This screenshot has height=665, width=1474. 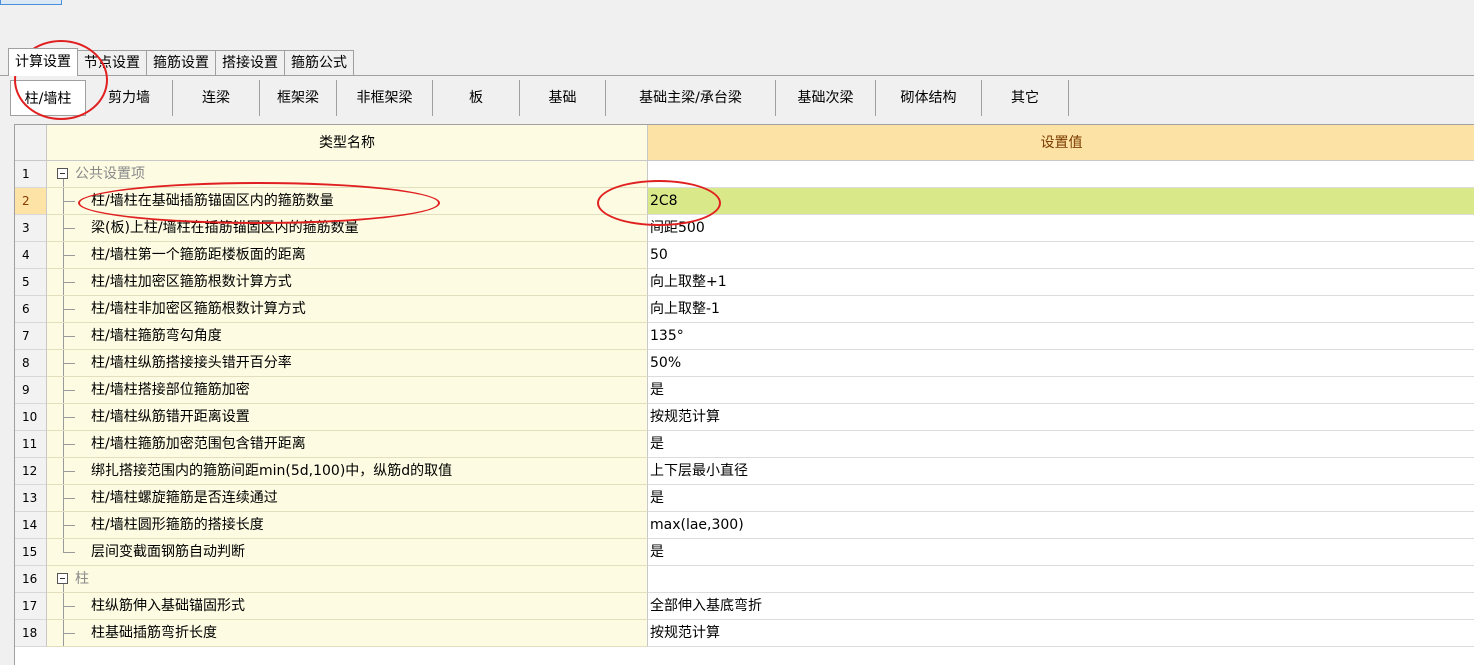 What do you see at coordinates (154, 633) in the screenshot?
I see `row-name: 柱基础插筋弯折长度` at bounding box center [154, 633].